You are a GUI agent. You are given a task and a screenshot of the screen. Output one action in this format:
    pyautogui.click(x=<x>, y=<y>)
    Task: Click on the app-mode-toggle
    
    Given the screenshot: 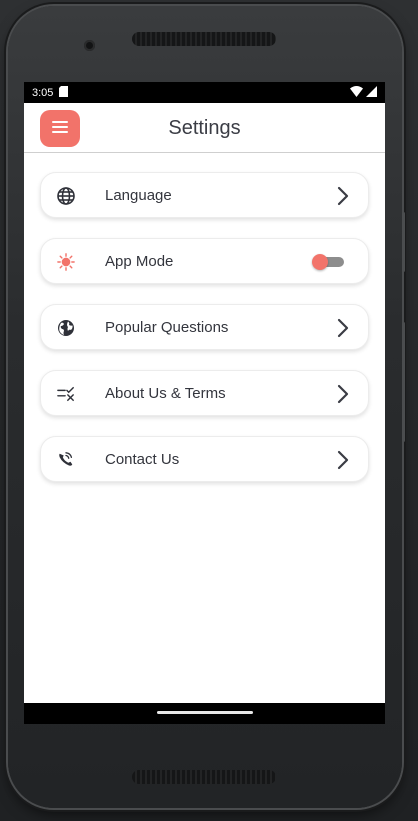 What is the action you would take?
    pyautogui.click(x=328, y=262)
    